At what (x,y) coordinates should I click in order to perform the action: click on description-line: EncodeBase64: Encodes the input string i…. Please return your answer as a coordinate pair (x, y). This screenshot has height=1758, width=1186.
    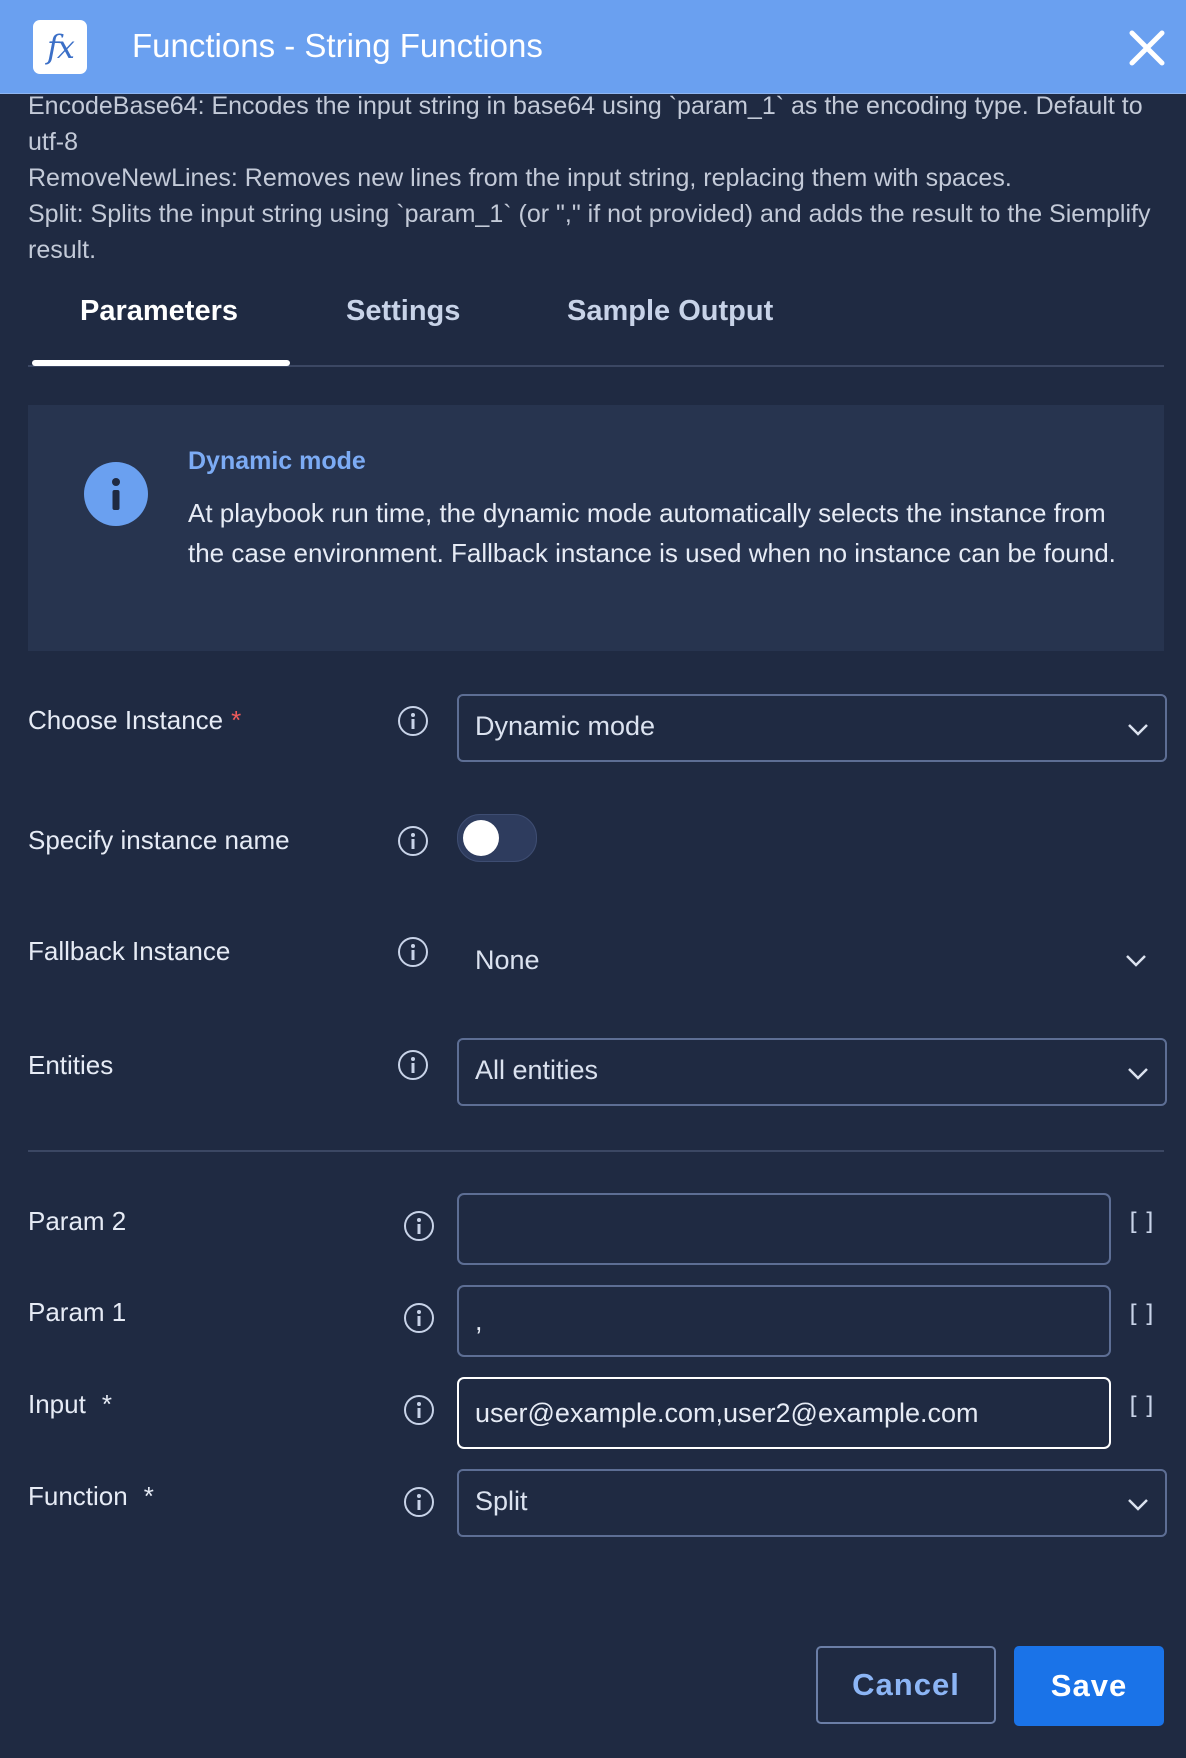
    Looking at the image, I should click on (585, 124).